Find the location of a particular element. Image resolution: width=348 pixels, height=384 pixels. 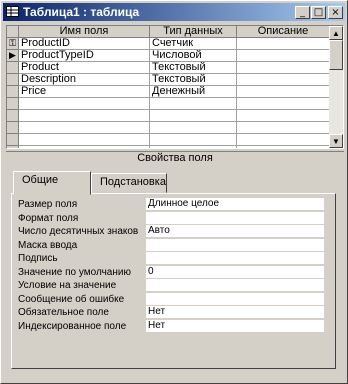

property-value: 0 is located at coordinates (235, 271).